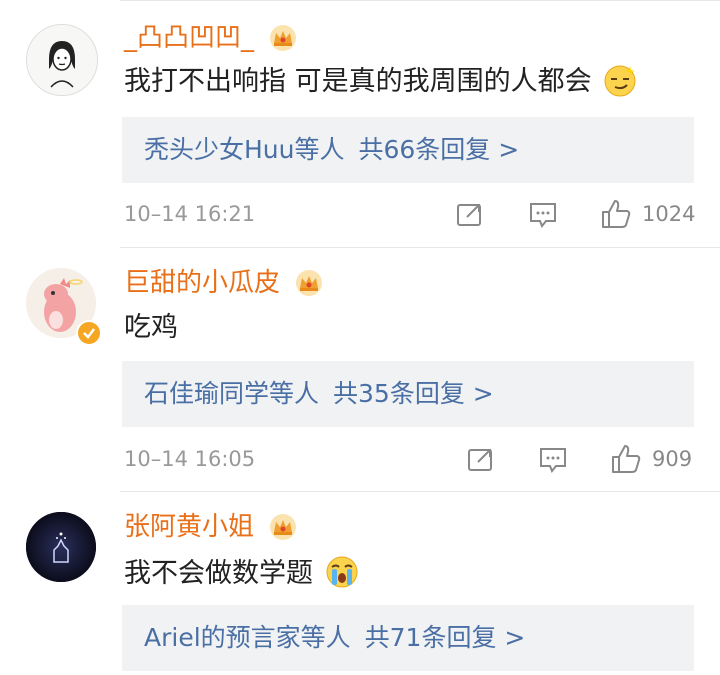  I want to click on timestamp: 10–14 16:21, so click(190, 214).